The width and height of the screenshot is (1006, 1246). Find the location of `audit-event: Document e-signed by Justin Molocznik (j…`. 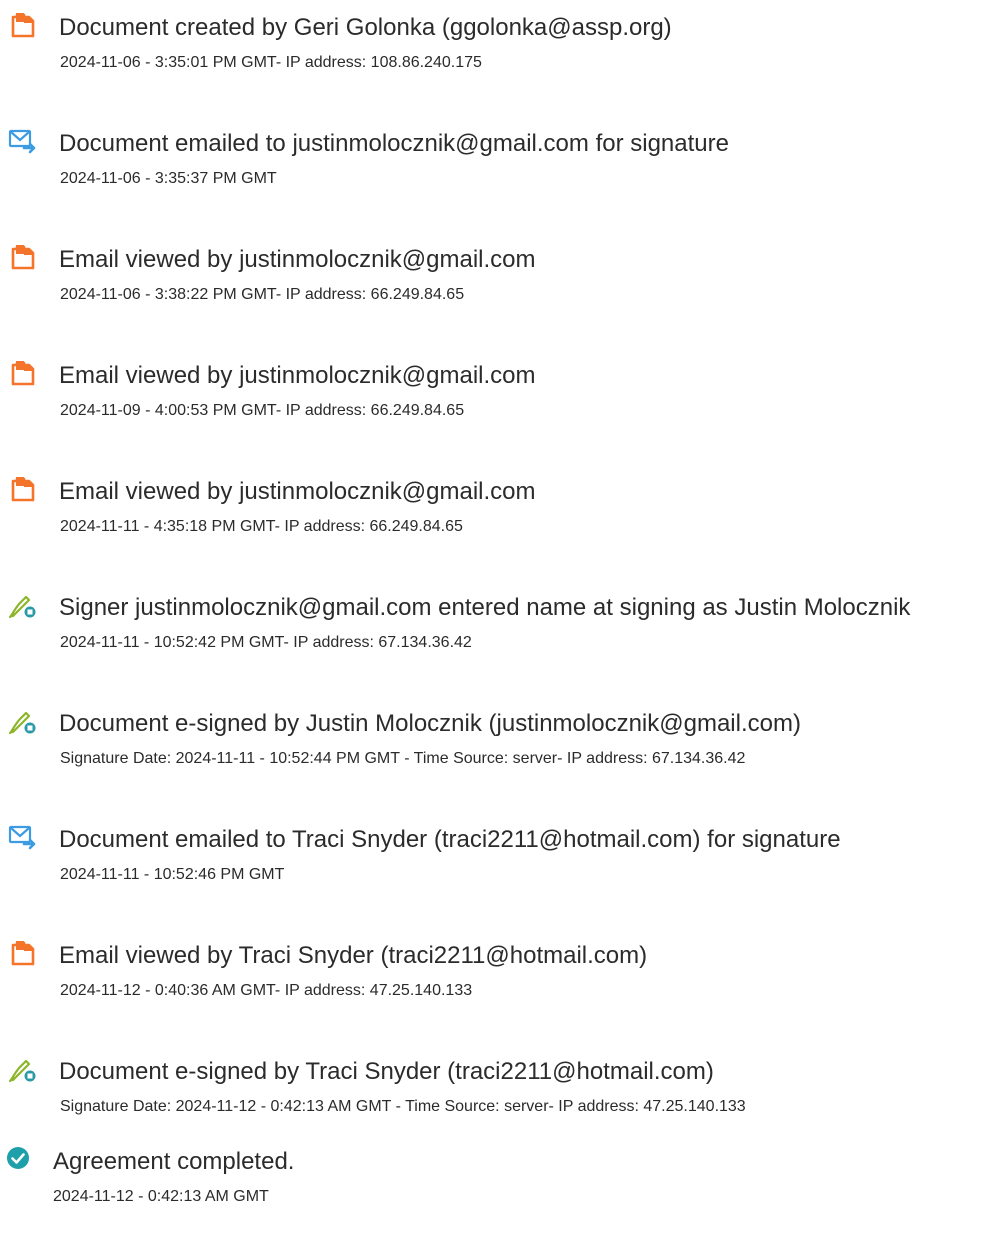

audit-event: Document e-signed by Justin Molocznik (j… is located at coordinates (503, 758).